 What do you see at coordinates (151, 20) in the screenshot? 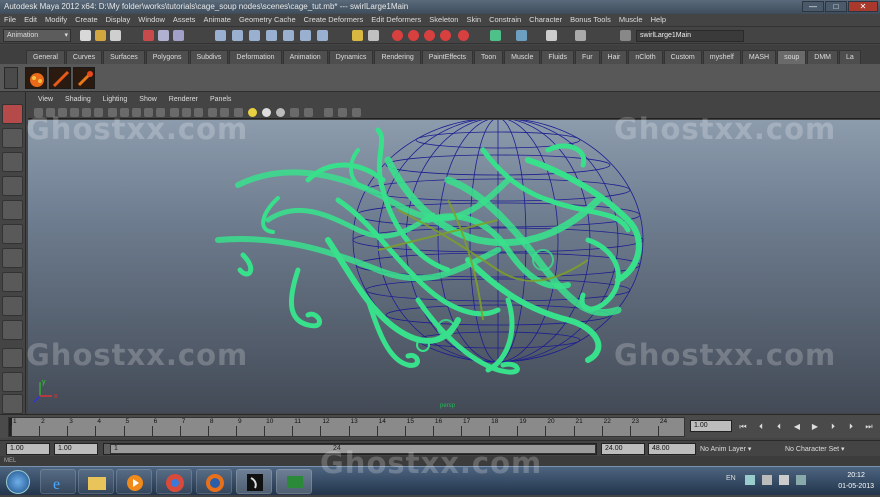
I see `menu-window: Window` at bounding box center [151, 20].